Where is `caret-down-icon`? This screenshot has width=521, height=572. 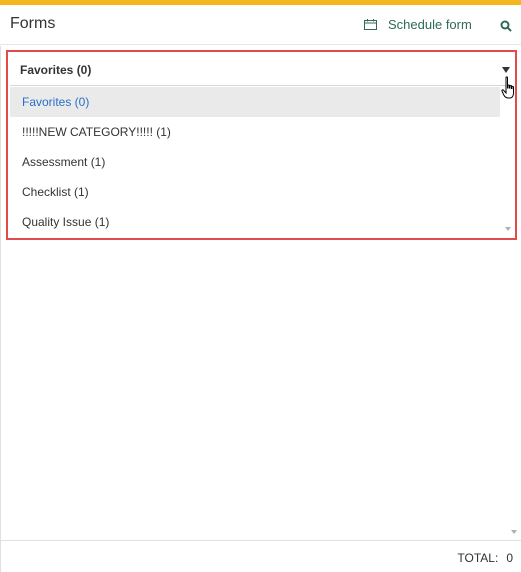 caret-down-icon is located at coordinates (506, 70).